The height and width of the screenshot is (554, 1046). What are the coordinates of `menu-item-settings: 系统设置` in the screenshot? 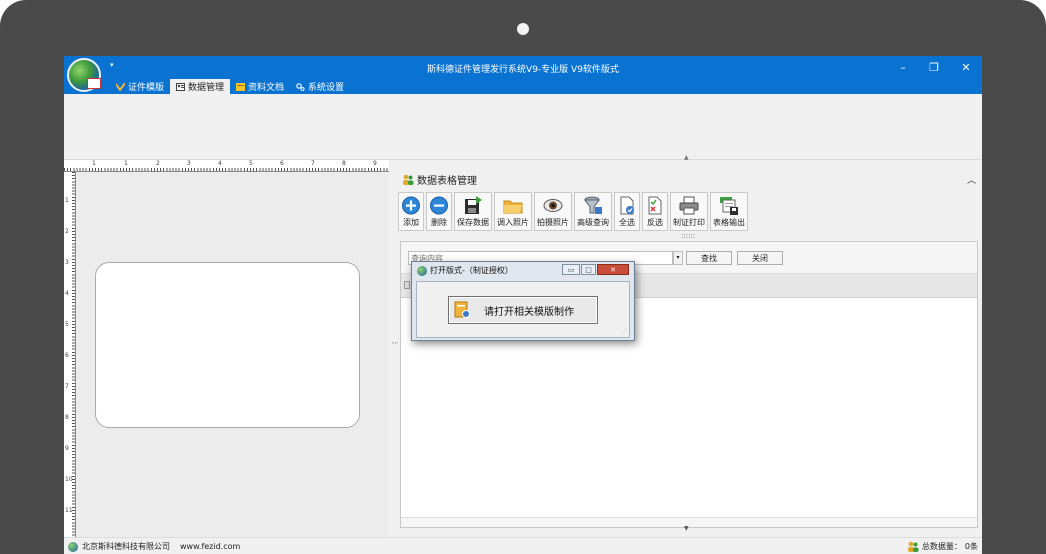 It's located at (320, 86).